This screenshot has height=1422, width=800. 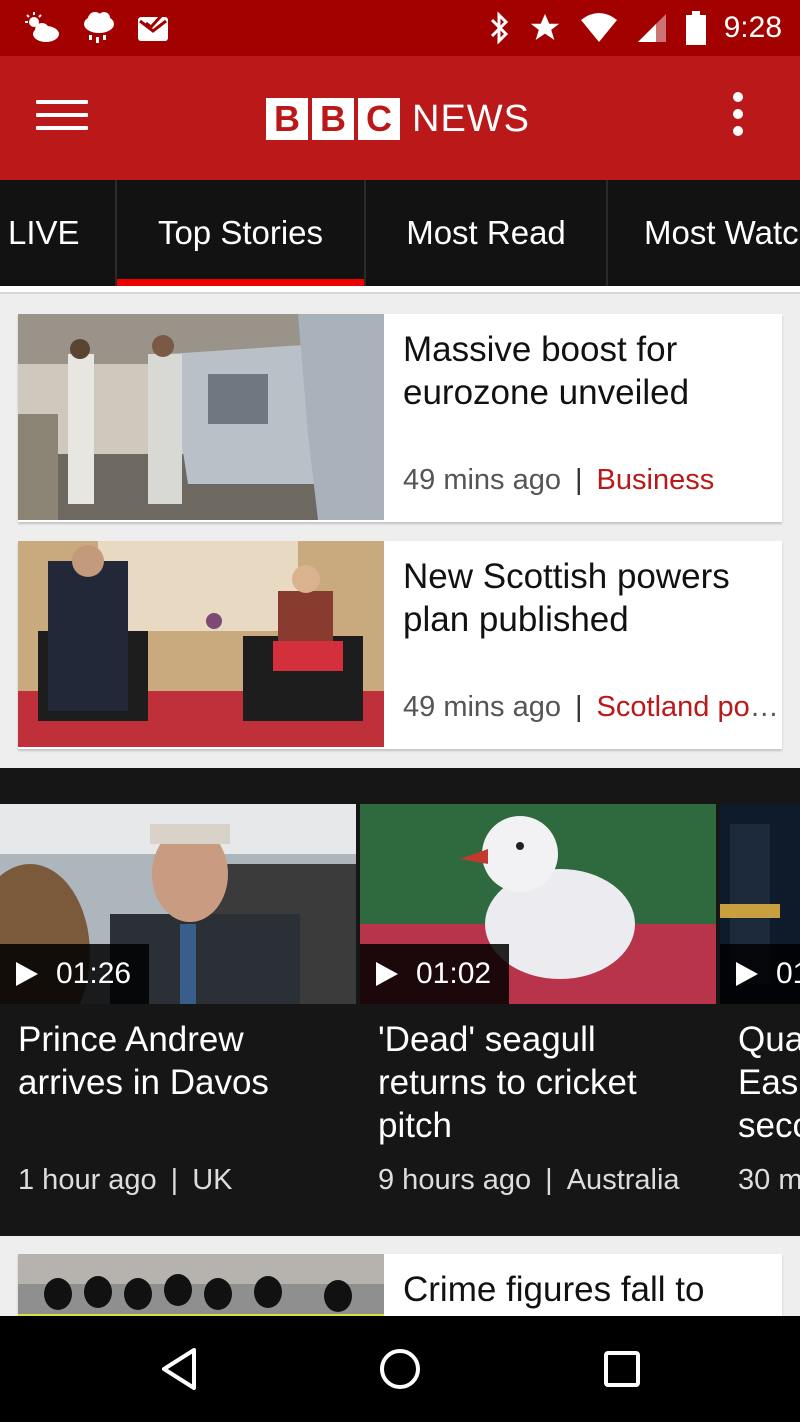 I want to click on home-icon, so click(x=400, y=1369).